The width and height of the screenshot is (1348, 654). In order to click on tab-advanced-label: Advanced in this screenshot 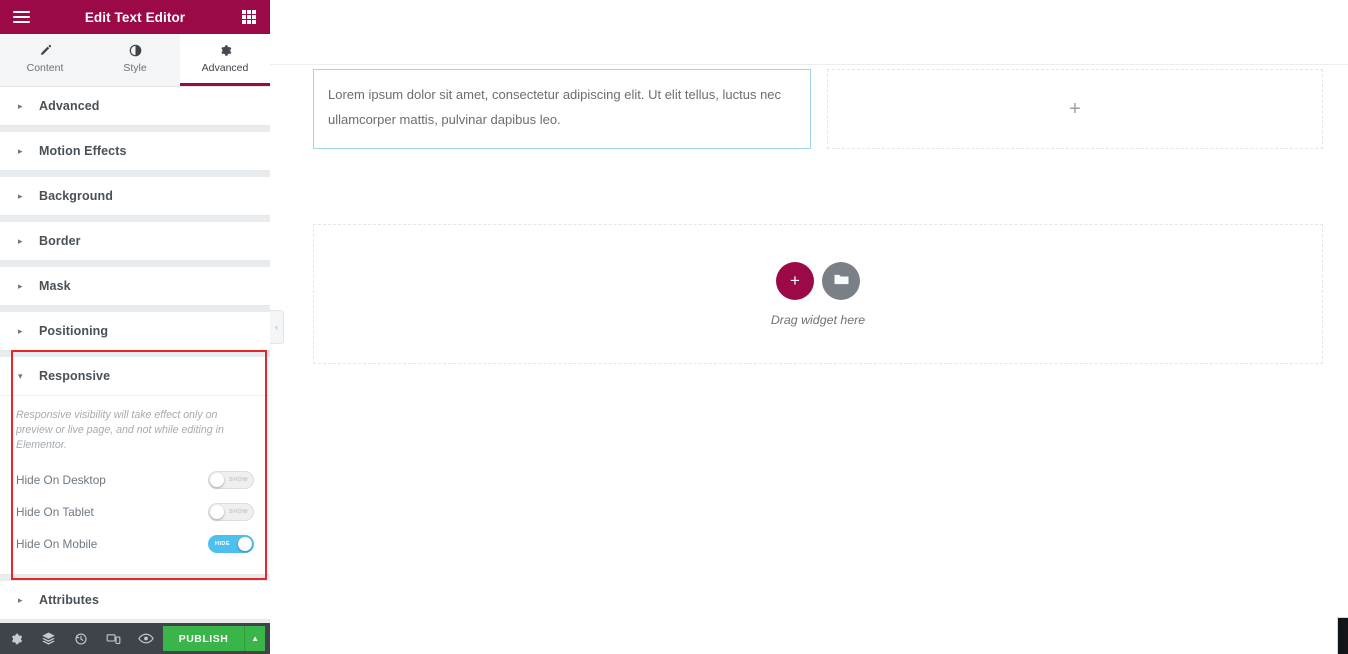, I will do `click(225, 68)`.